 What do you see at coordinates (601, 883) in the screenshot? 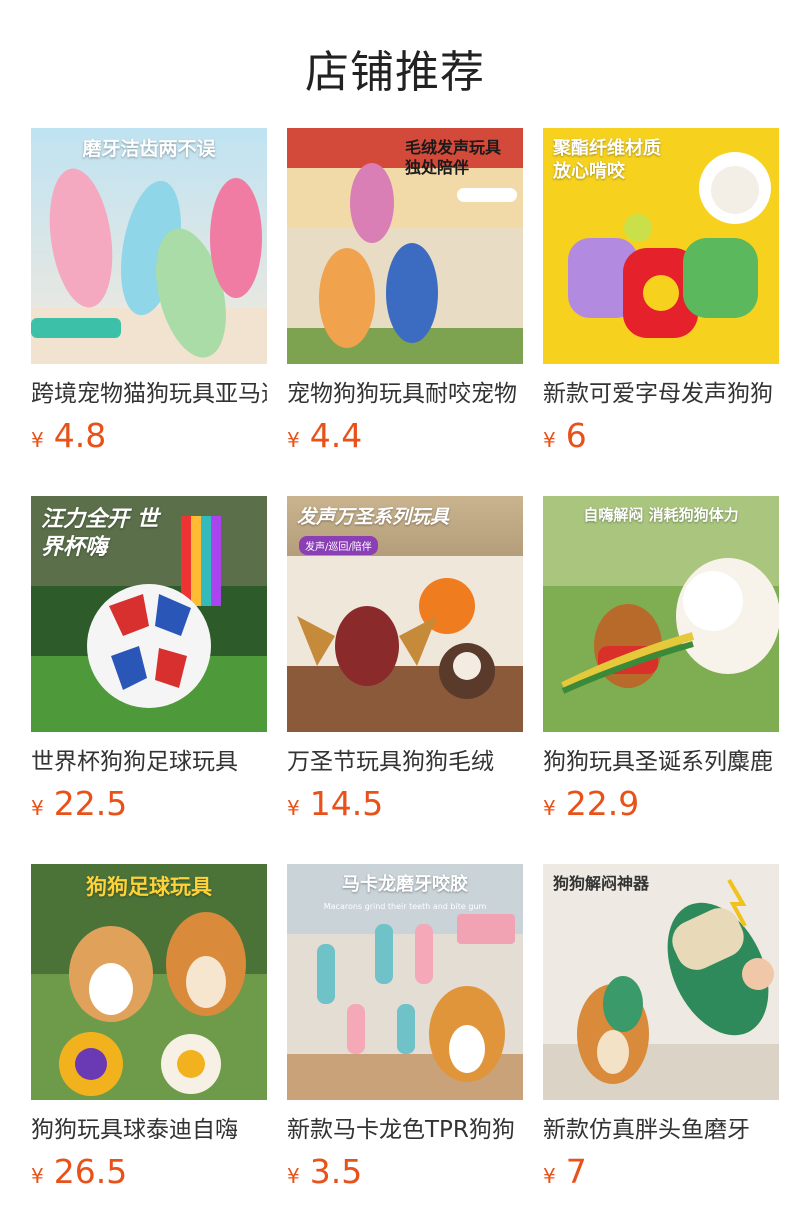
I see `promo-text: 狗狗解闷神器` at bounding box center [601, 883].